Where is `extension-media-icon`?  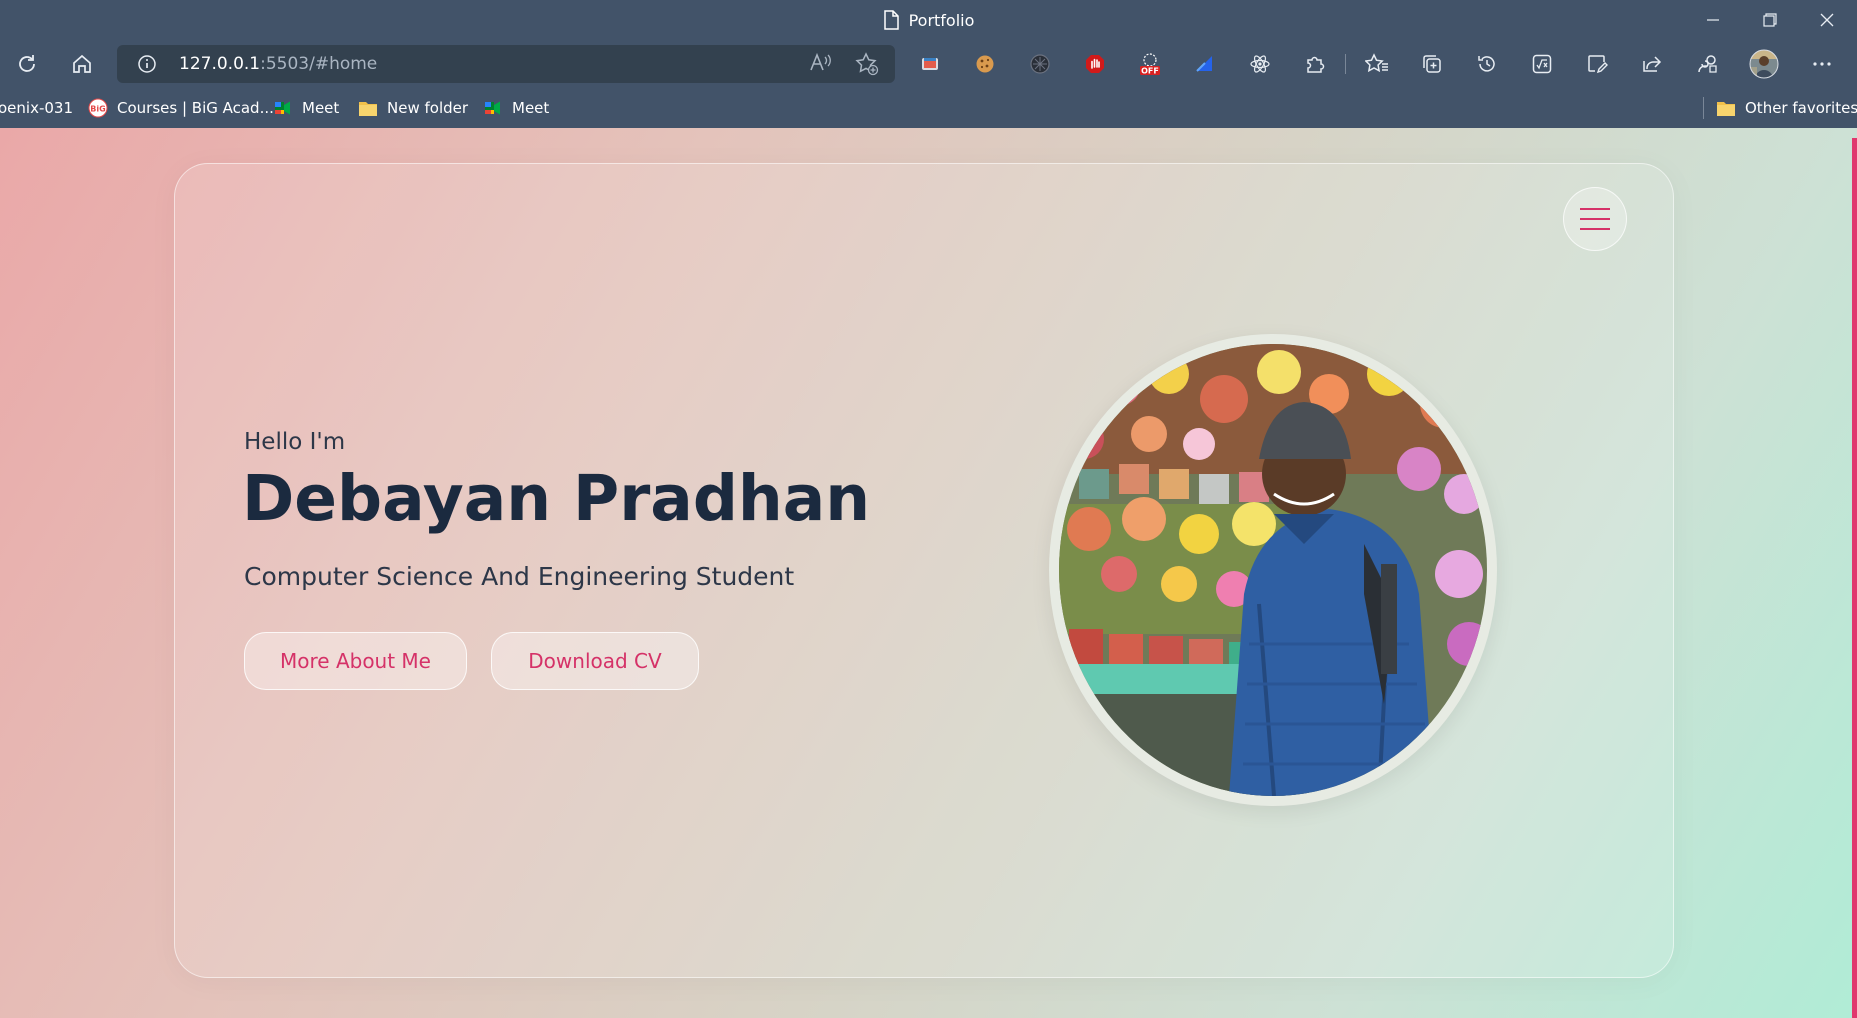
extension-media-icon is located at coordinates (930, 64).